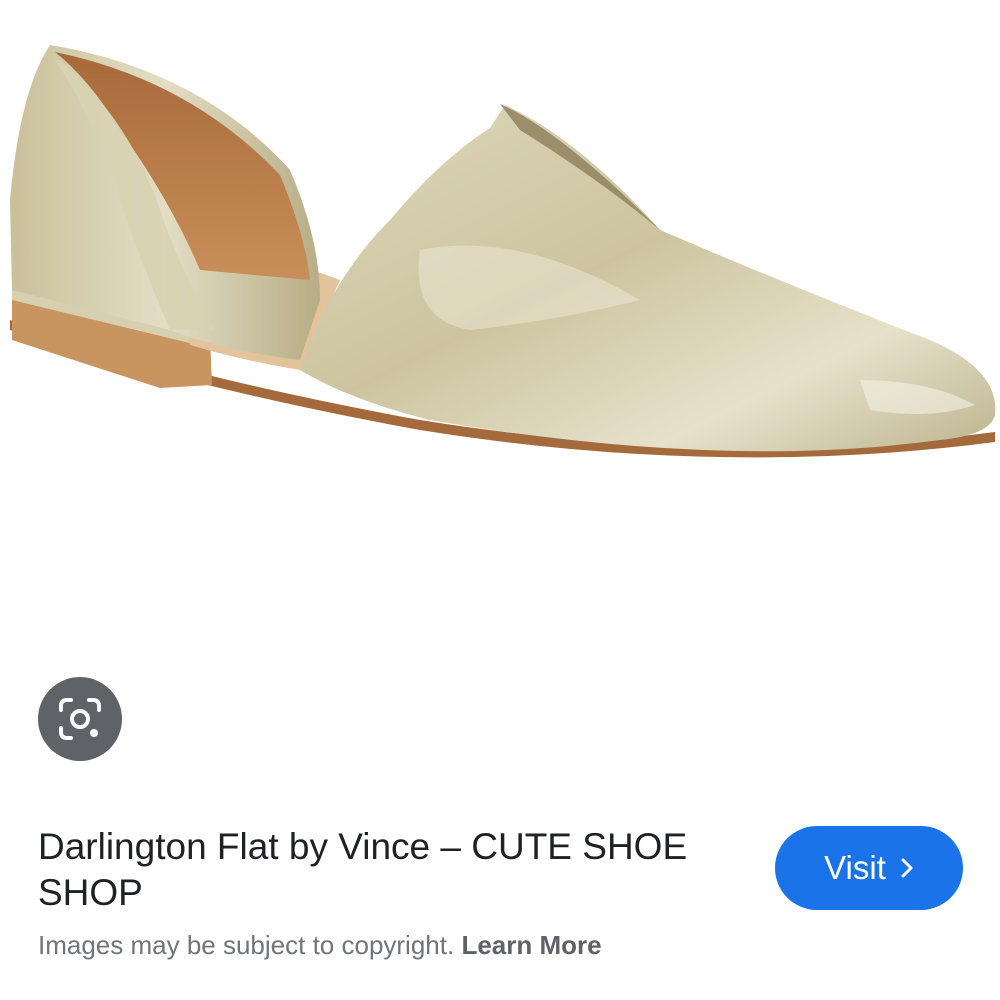 Image resolution: width=1000 pixels, height=1000 pixels. I want to click on visit-button: Visit, so click(869, 868).